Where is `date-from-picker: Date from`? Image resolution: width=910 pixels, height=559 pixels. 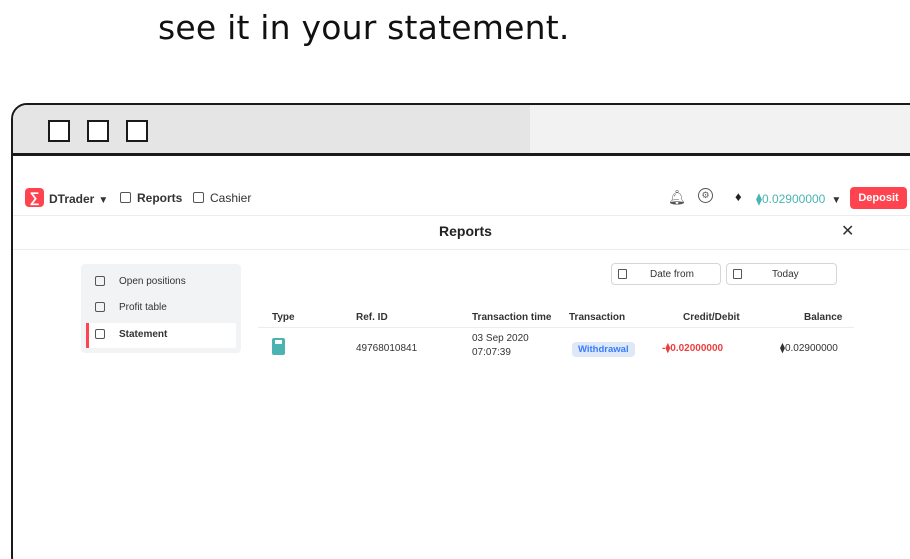 date-from-picker: Date from is located at coordinates (666, 274).